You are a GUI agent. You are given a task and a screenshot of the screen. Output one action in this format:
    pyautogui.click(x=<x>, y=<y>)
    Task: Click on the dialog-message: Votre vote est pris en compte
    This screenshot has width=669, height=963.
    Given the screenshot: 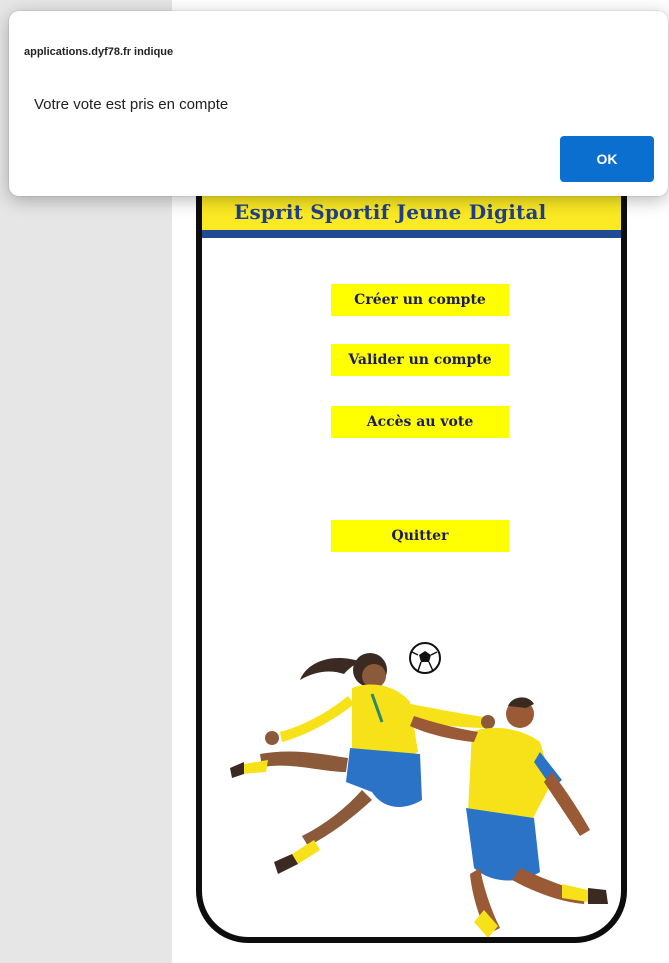 What is the action you would take?
    pyautogui.click(x=131, y=104)
    